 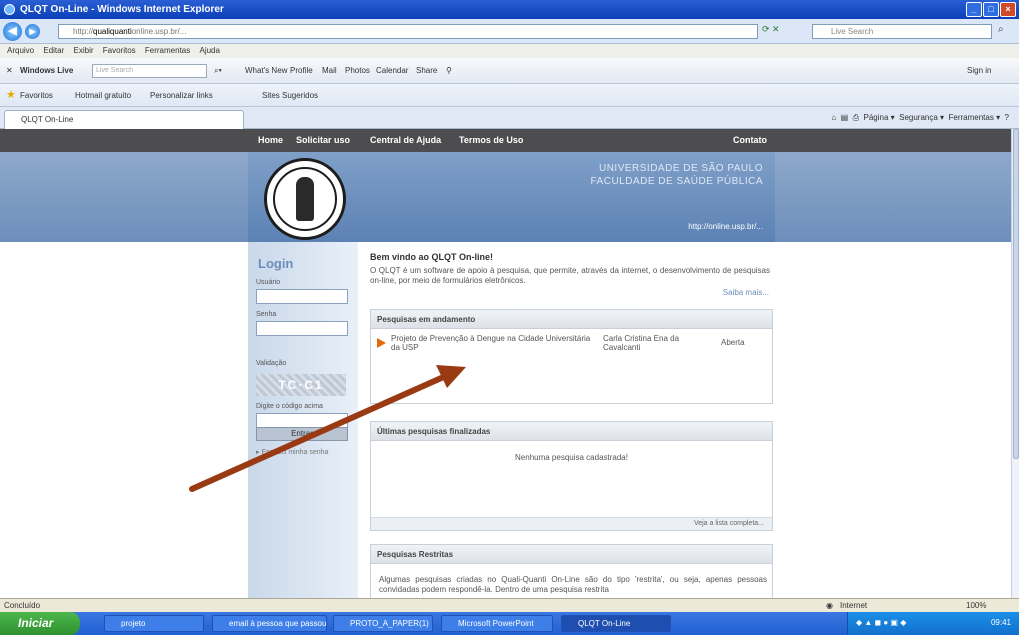 What do you see at coordinates (9, 70) in the screenshot?
I see `toolbar-close-icon: ✕` at bounding box center [9, 70].